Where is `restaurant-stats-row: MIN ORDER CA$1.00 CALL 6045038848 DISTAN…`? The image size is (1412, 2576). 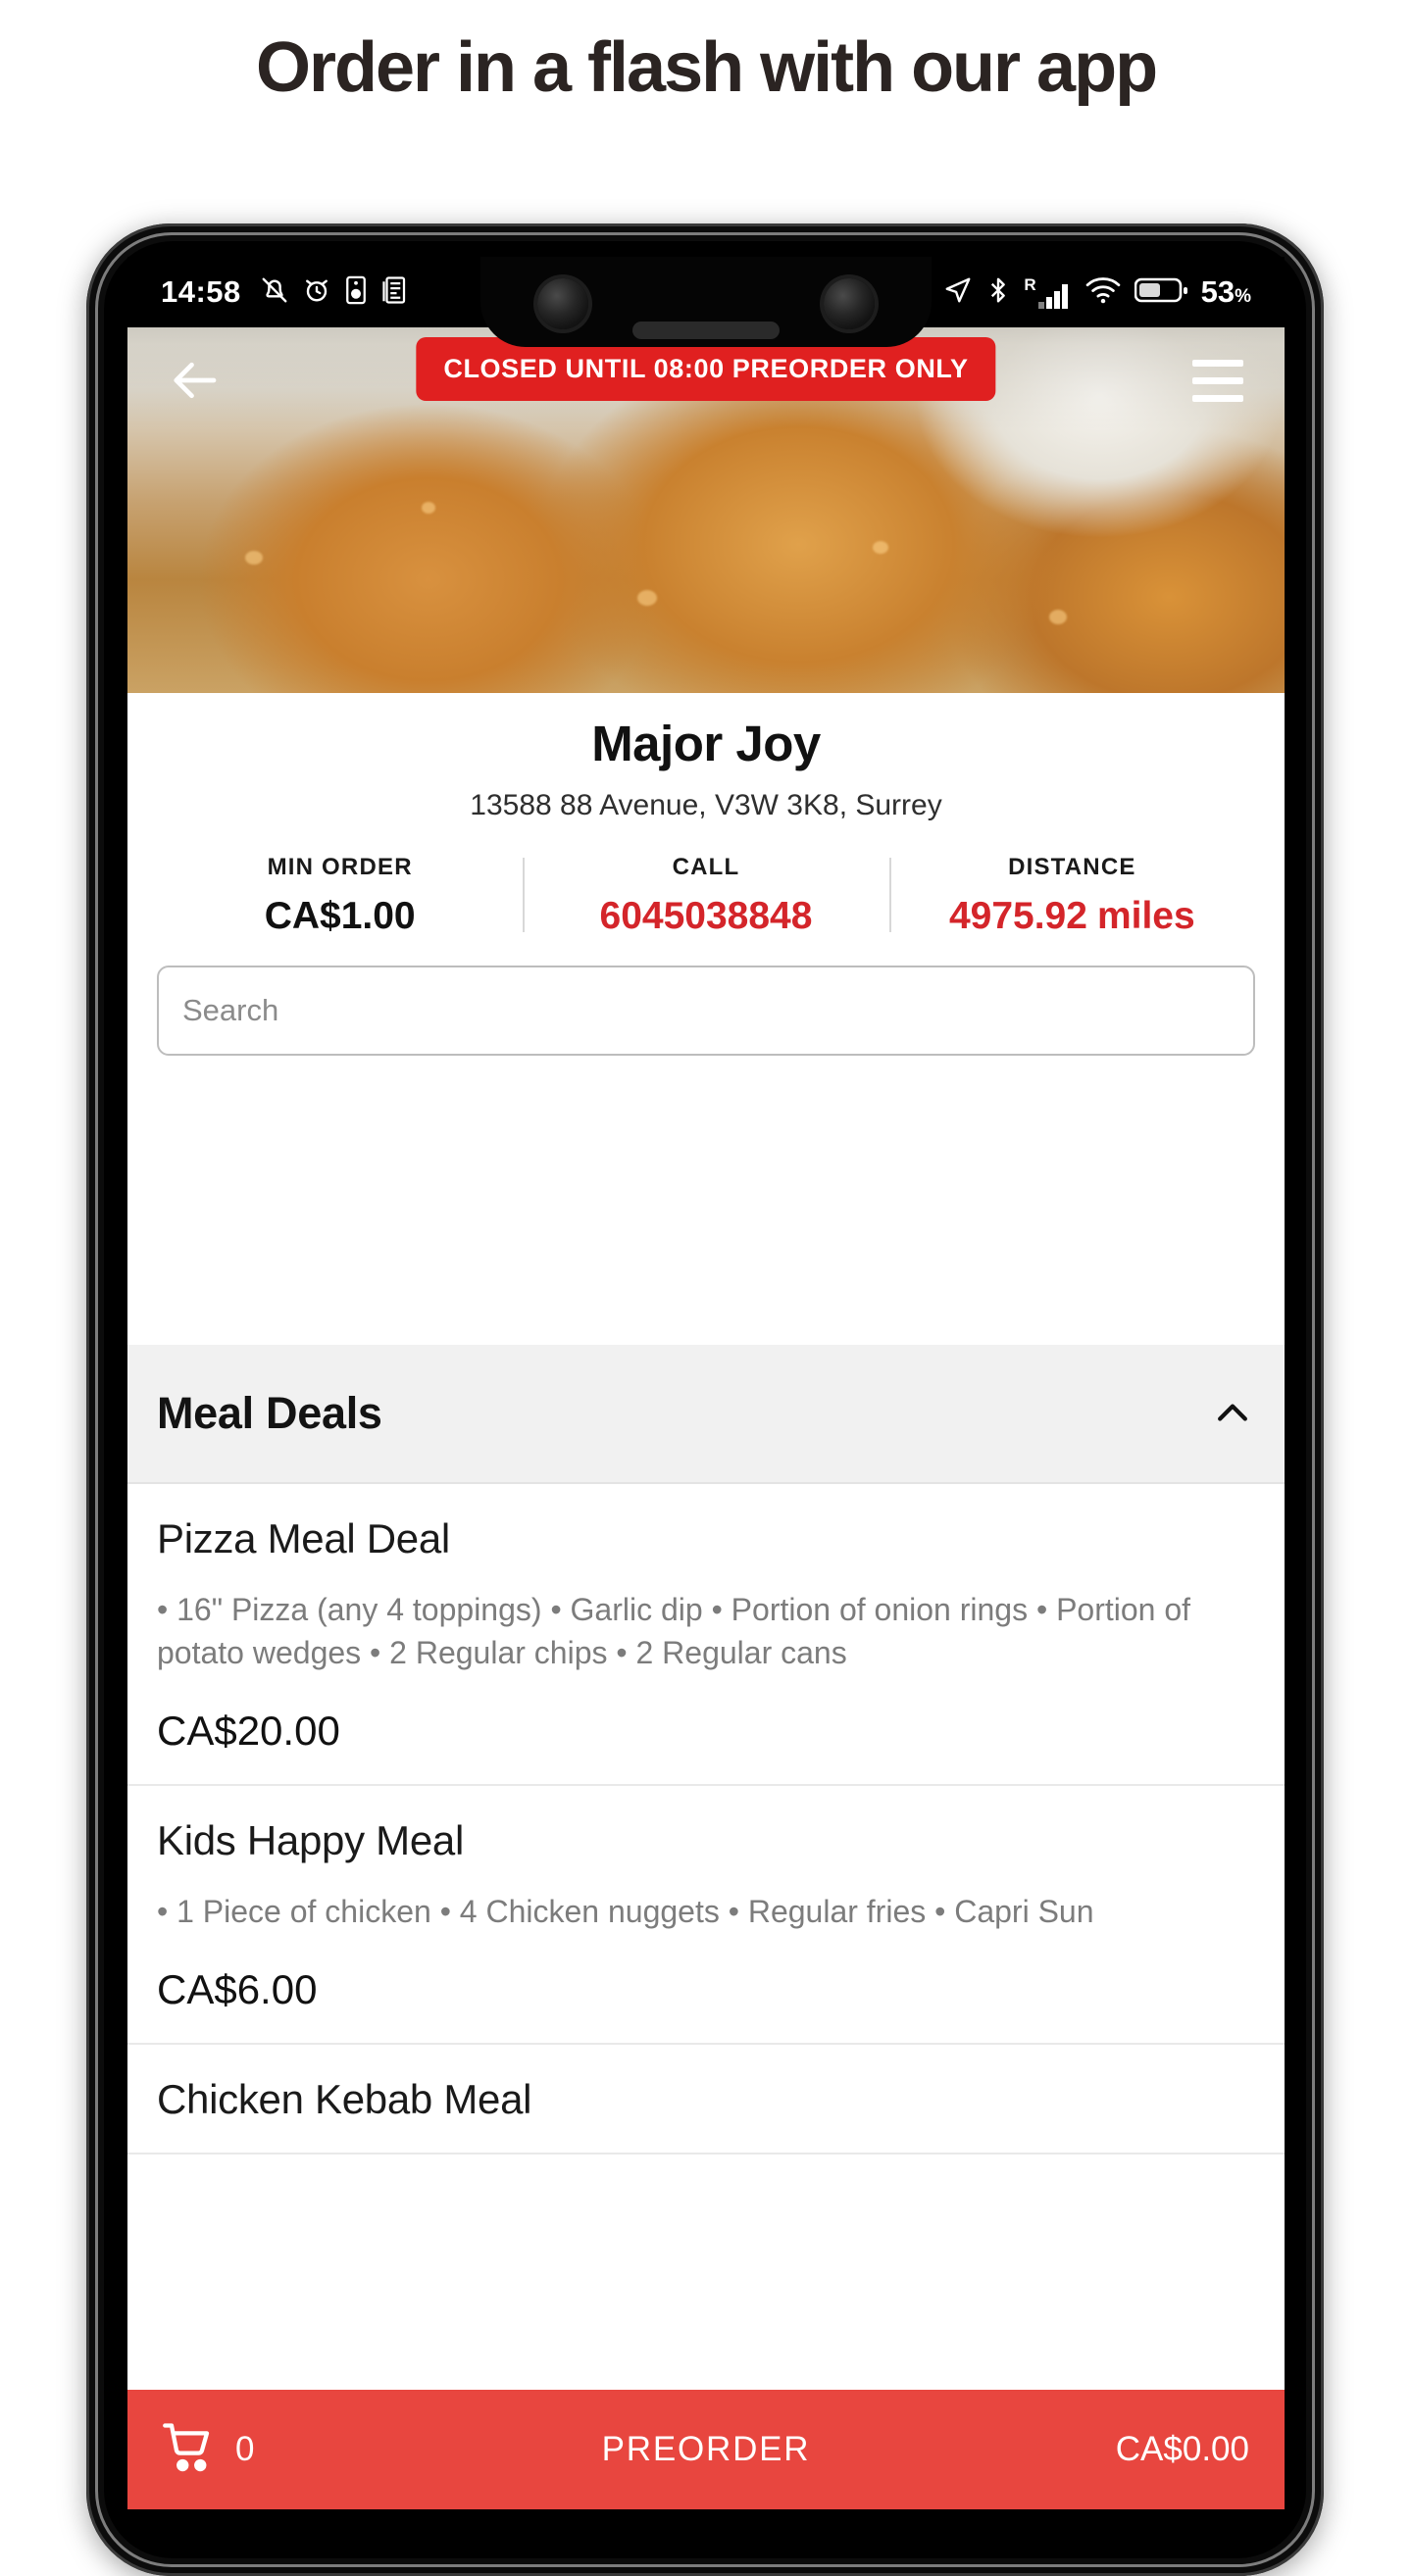
restaurant-stats-row: MIN ORDER CA$1.00 CALL 6045038848 DISTAN… is located at coordinates (706, 896).